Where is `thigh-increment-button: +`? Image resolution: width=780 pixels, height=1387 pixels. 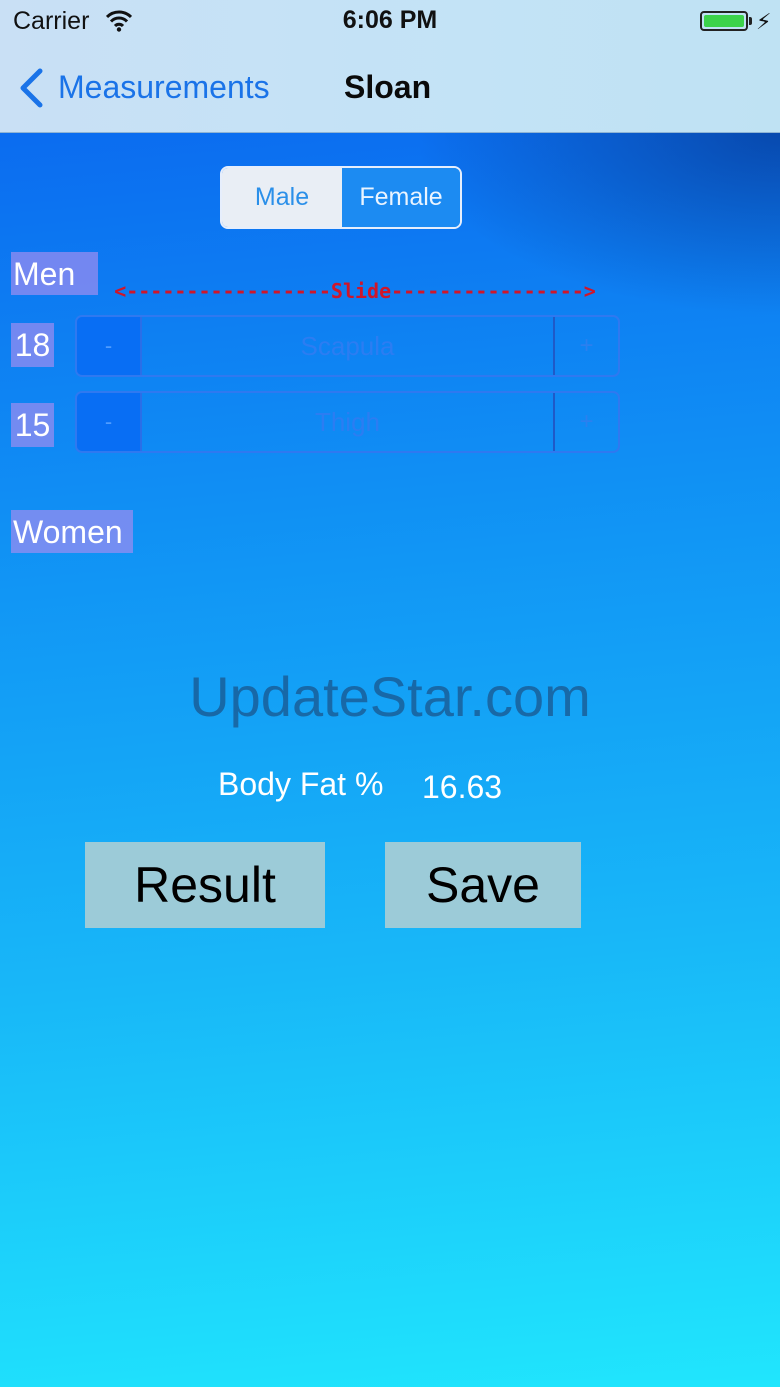
thigh-increment-button: + is located at coordinates (586, 422).